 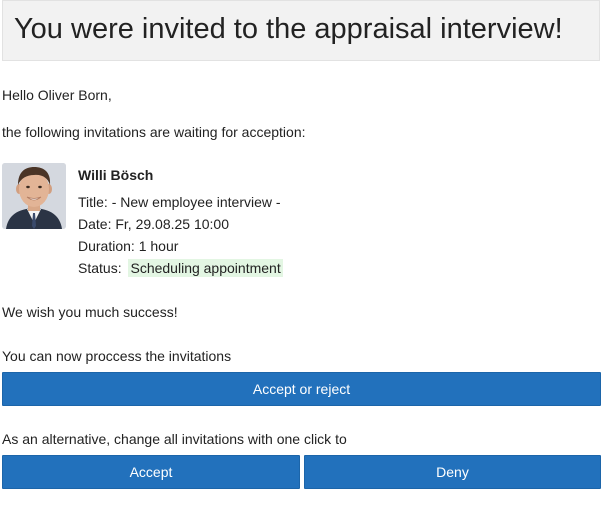 What do you see at coordinates (93, 202) in the screenshot?
I see `title-label: Title:` at bounding box center [93, 202].